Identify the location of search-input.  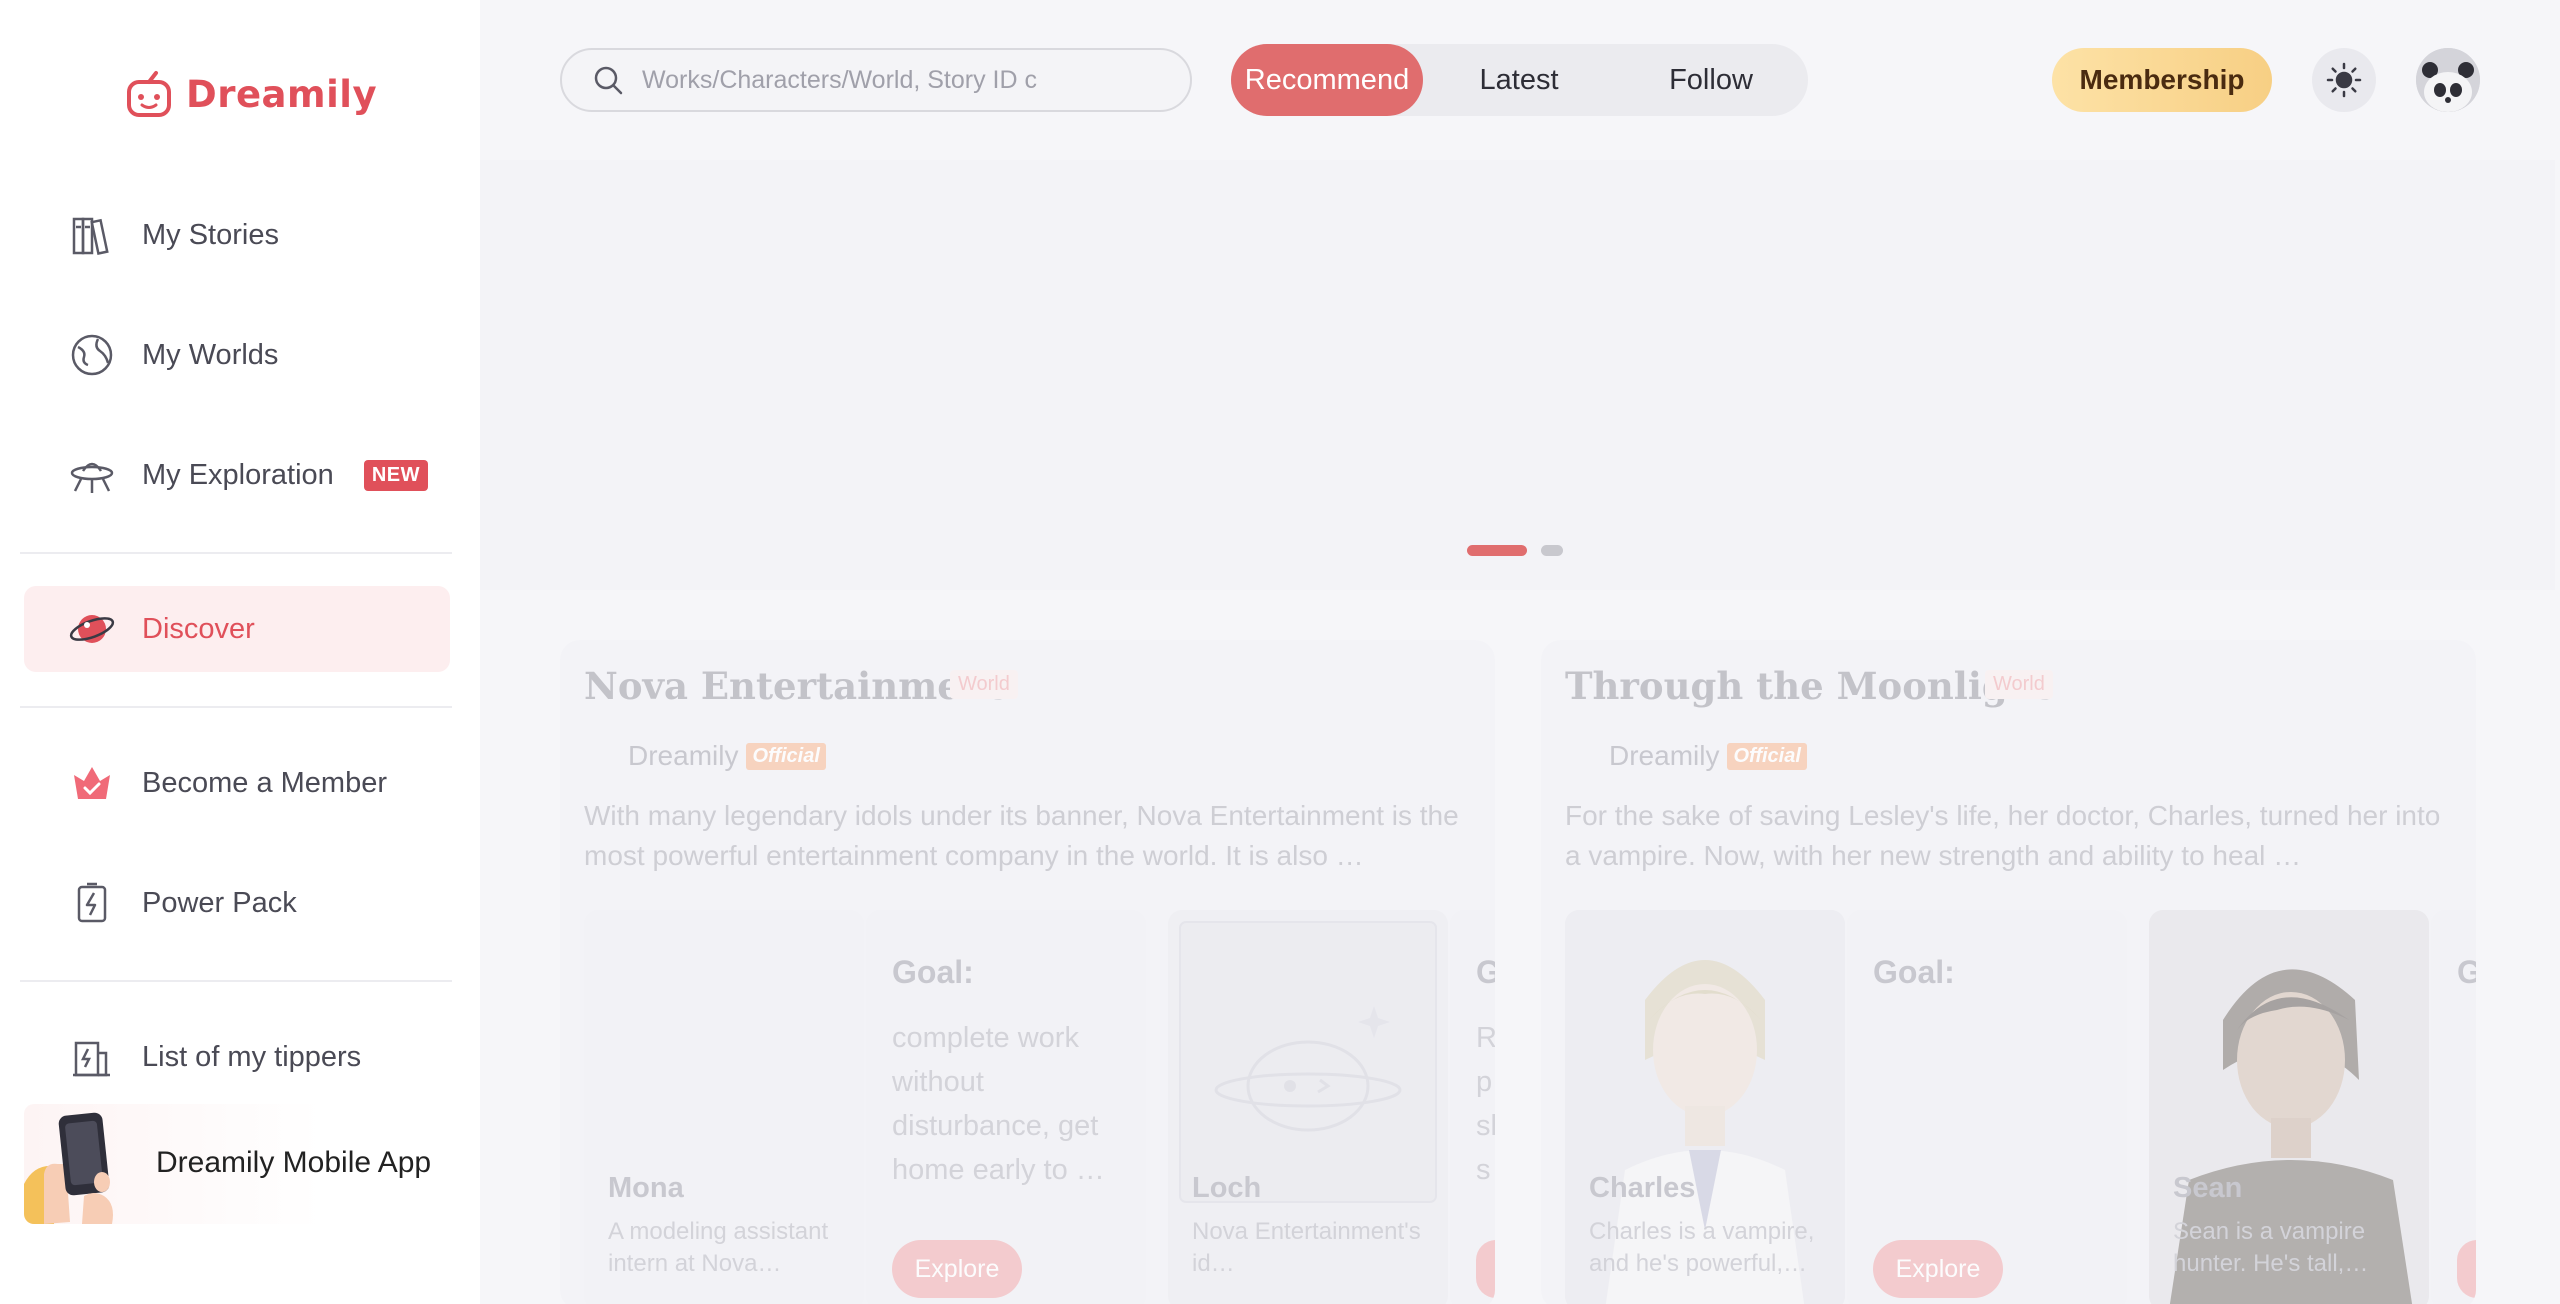
(842, 80).